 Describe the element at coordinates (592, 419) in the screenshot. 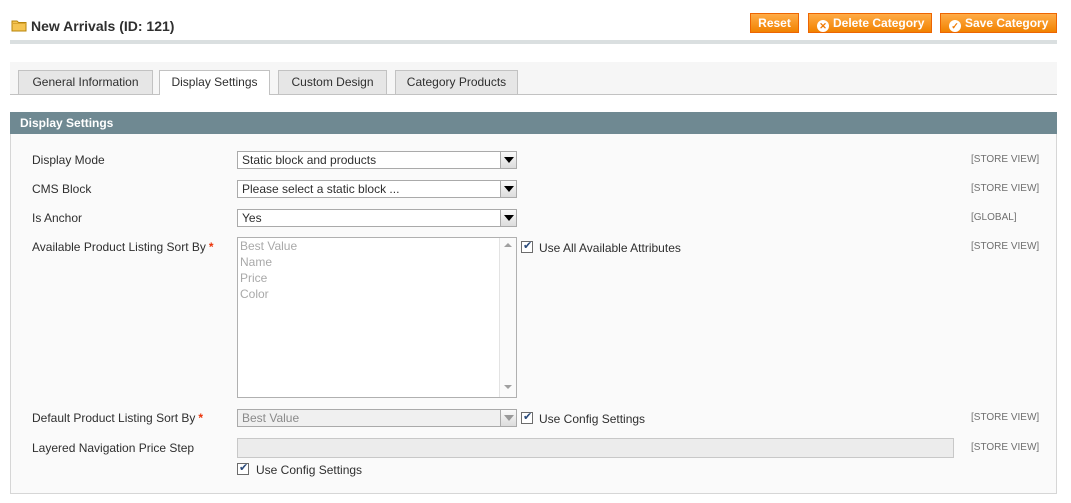

I see `default-sort-use-config-label: Use Config Settings` at that location.